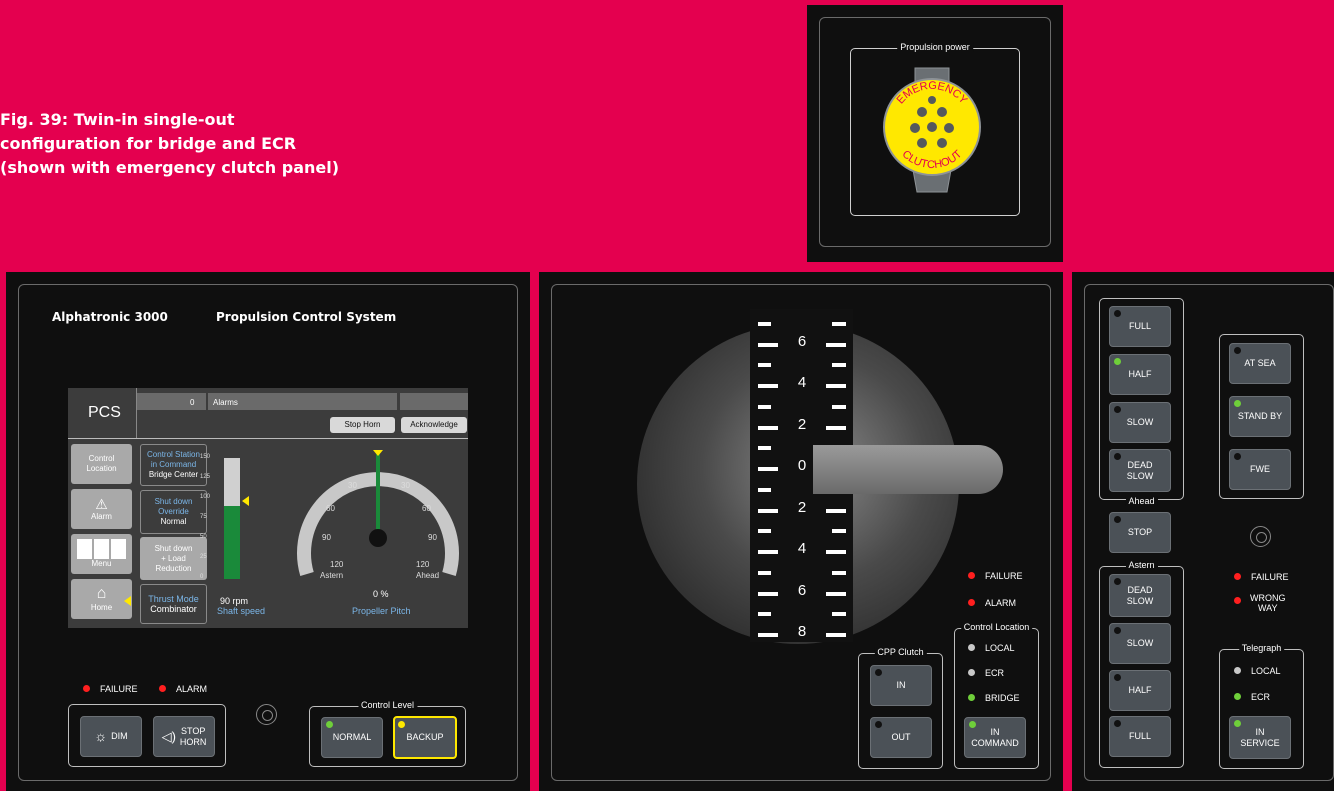 Image resolution: width=1334 pixels, height=791 pixels. Describe the element at coordinates (101, 599) in the screenshot. I see `nav-home: ⌂ Home` at that location.